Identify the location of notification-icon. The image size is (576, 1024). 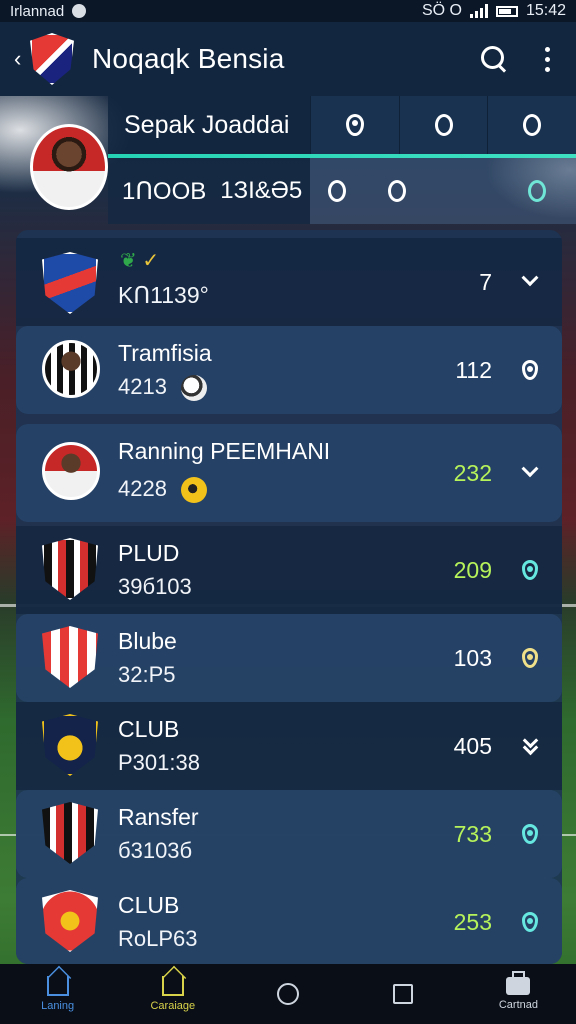
(79, 11).